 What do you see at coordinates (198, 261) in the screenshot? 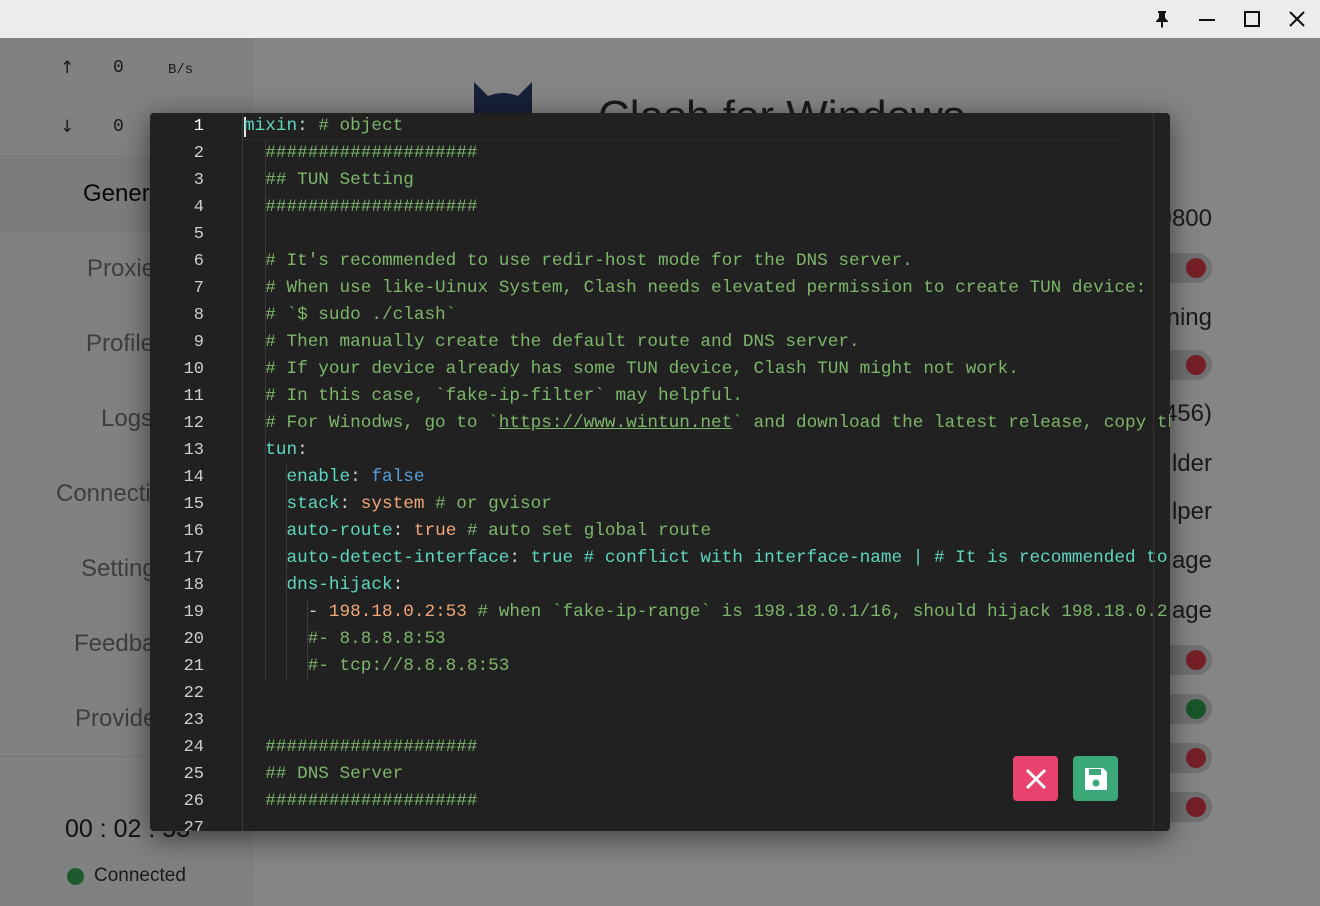
I see `line-number: 6` at bounding box center [198, 261].